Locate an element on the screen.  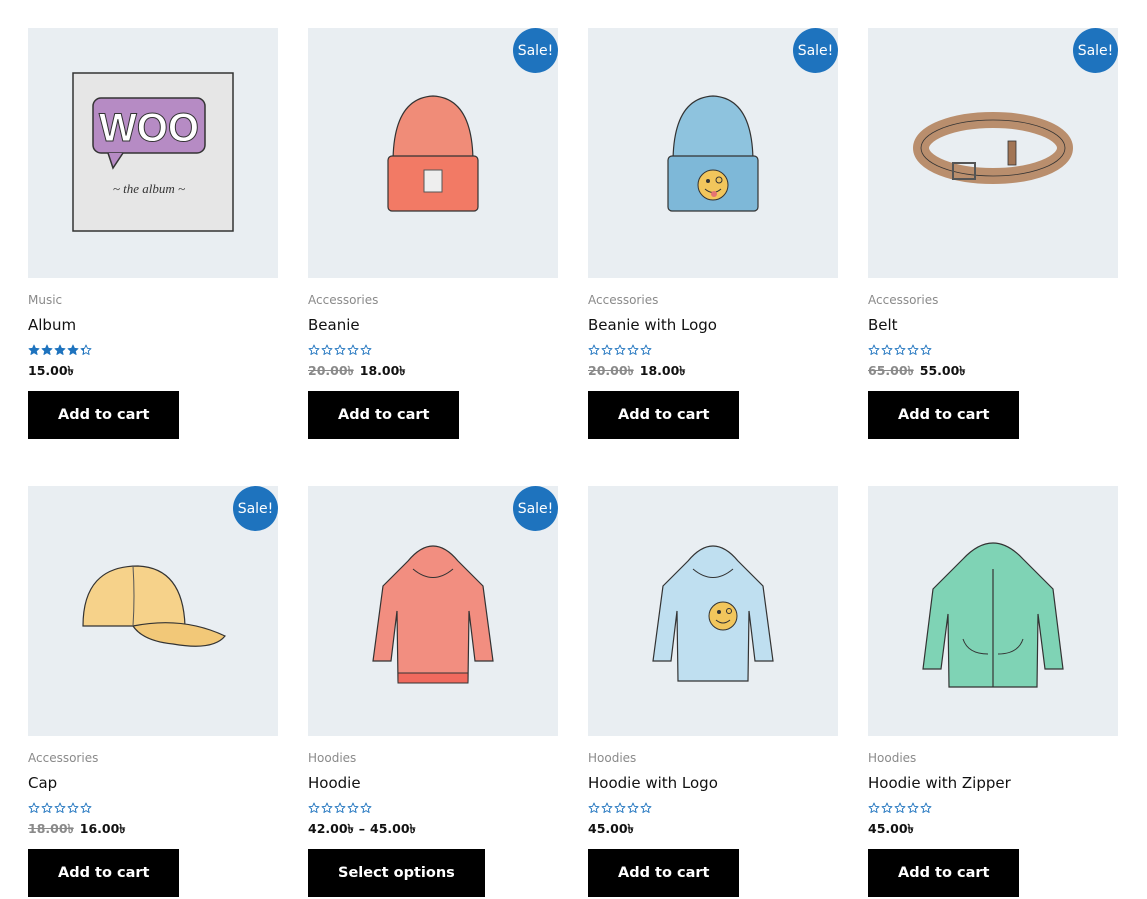
product-name: Hoodie is located at coordinates (433, 783).